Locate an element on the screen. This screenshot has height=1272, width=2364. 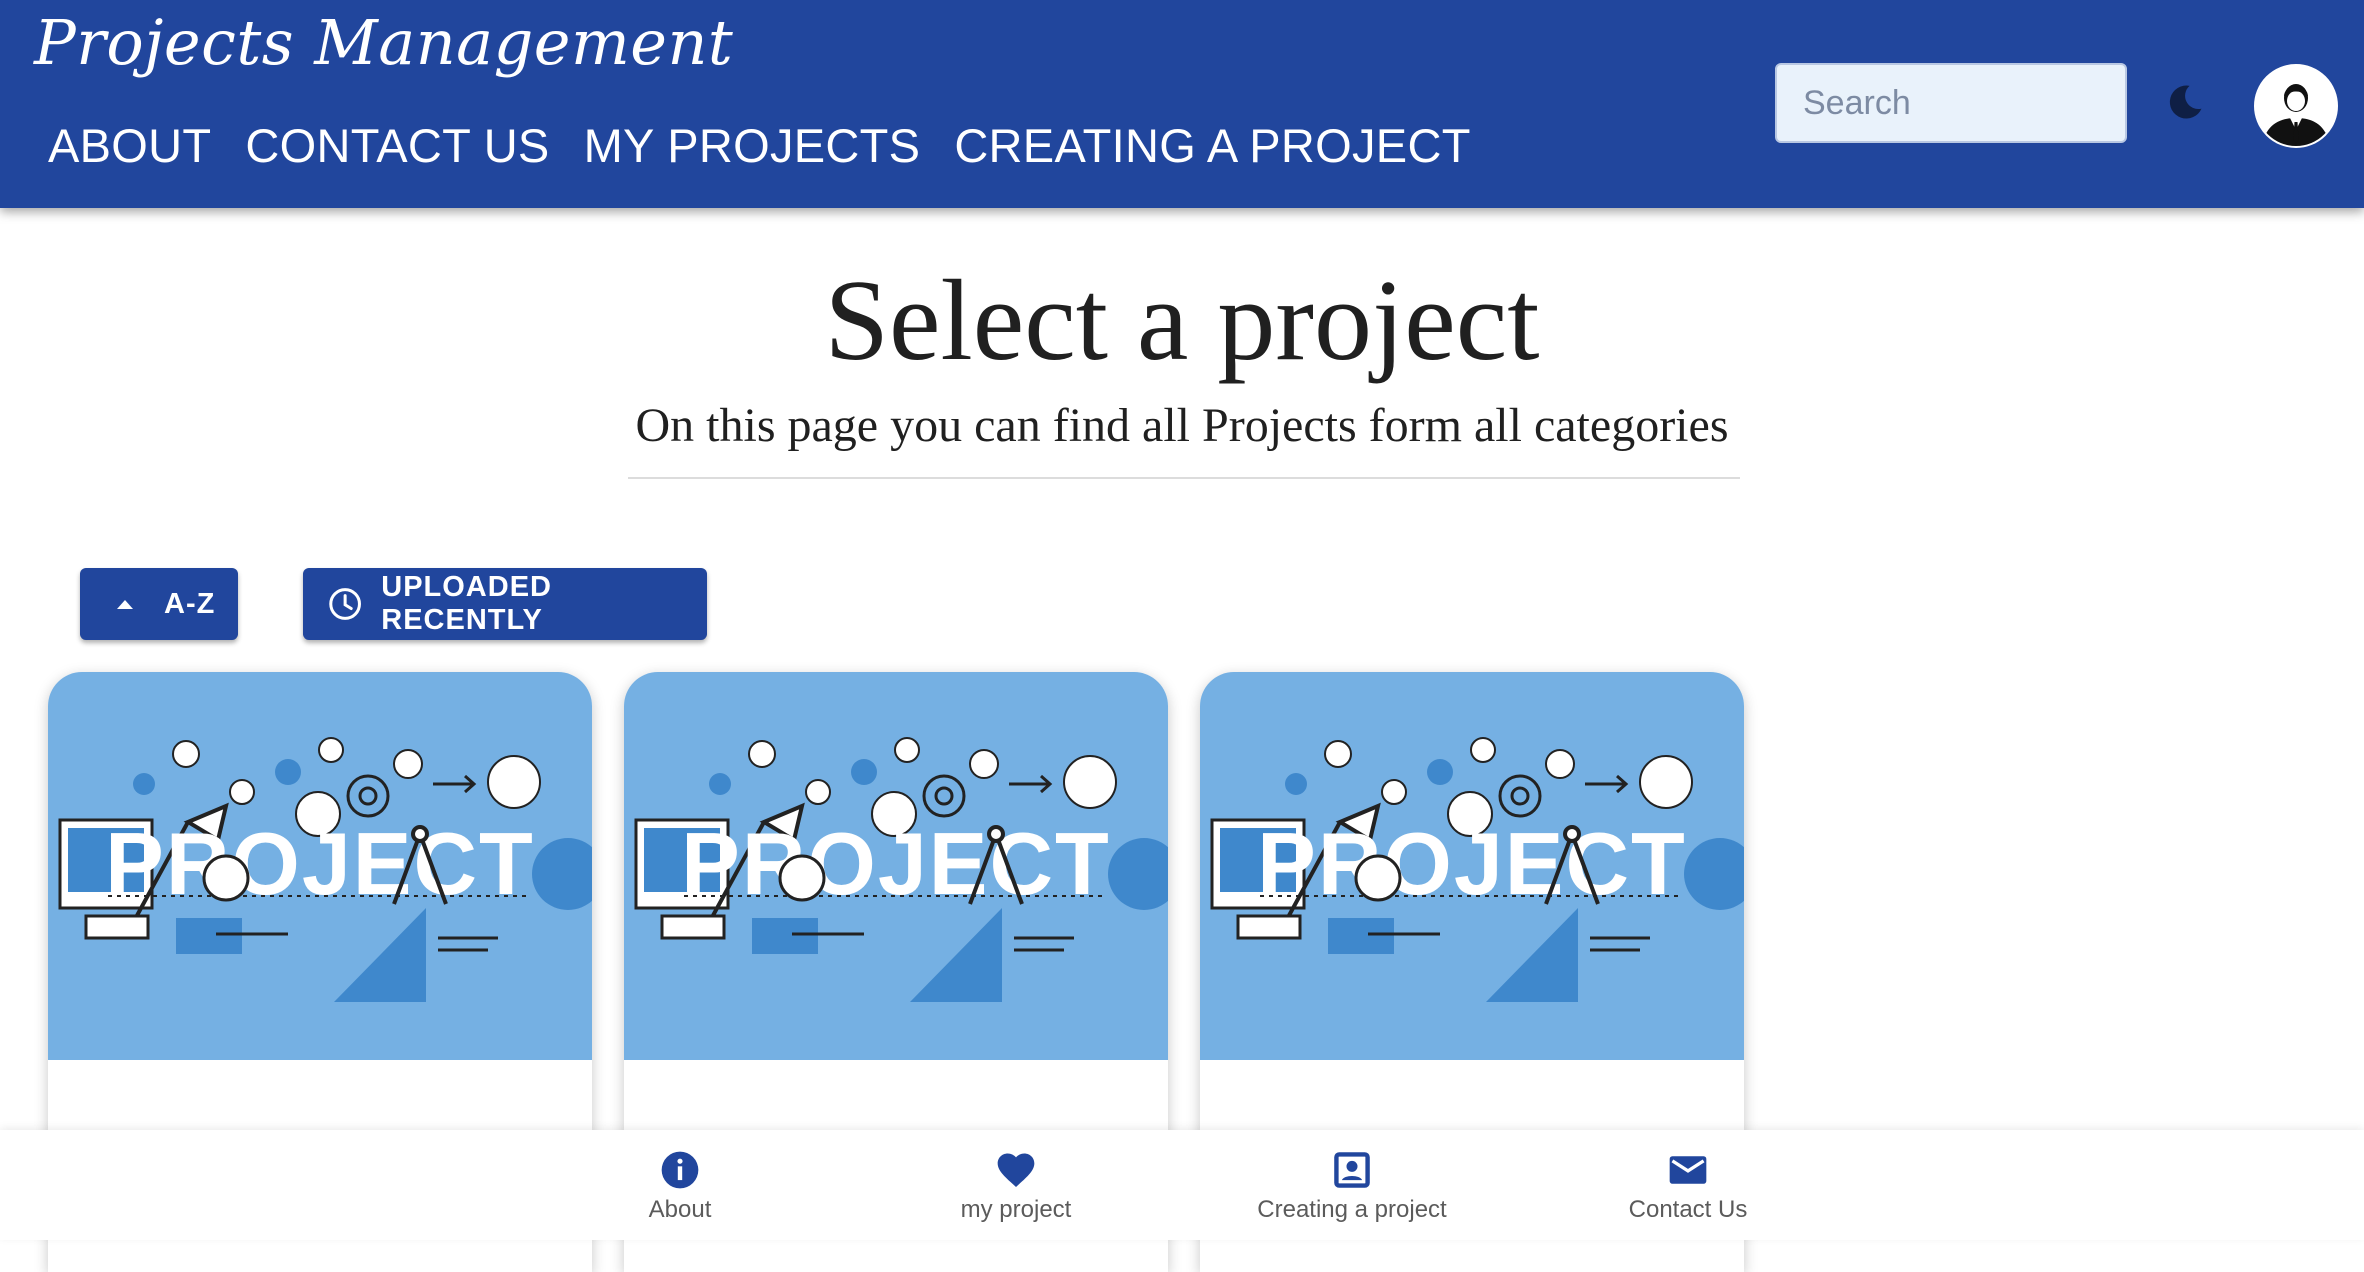
search-box is located at coordinates (2011, 103).